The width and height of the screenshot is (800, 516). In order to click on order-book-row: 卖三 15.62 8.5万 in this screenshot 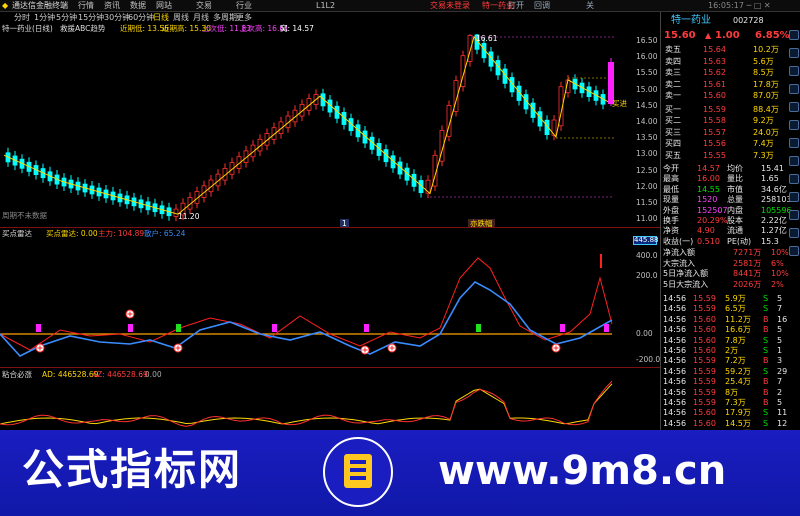, I will do `click(725, 73)`.